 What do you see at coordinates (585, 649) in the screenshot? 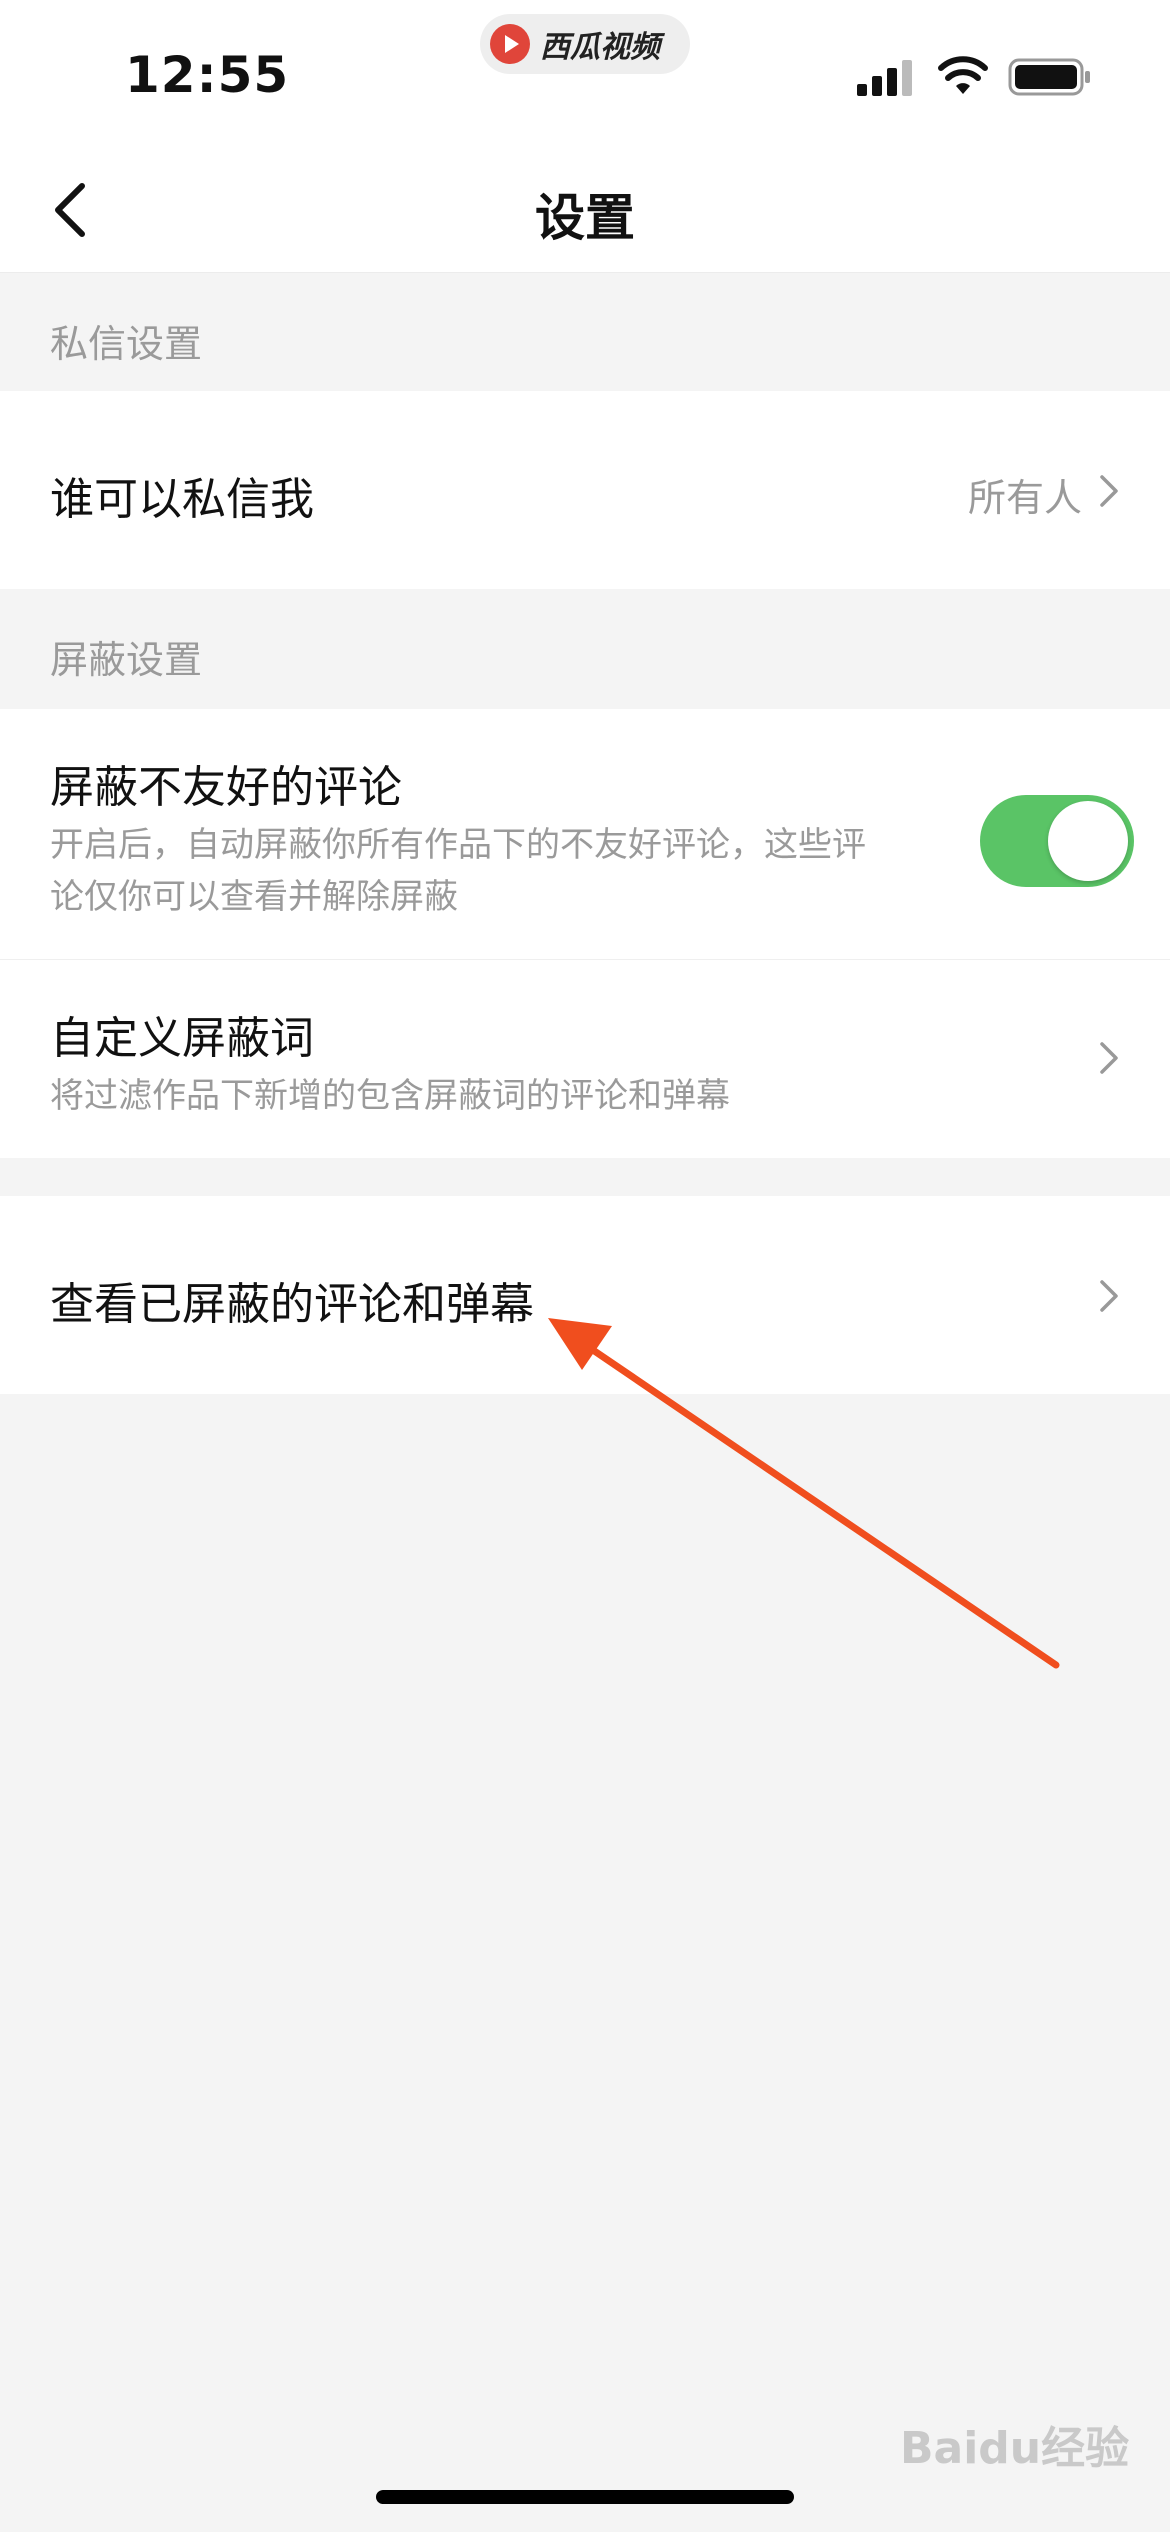
I see `section-header-block: 屏蔽设置` at bounding box center [585, 649].